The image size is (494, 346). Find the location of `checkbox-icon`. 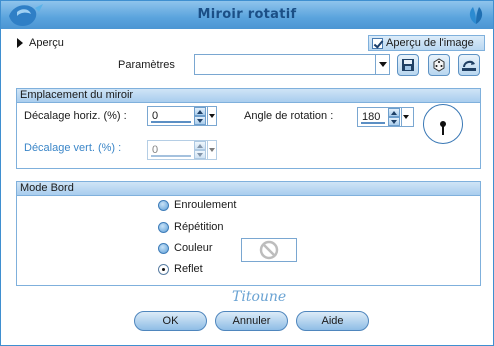

checkbox-icon is located at coordinates (377, 43).